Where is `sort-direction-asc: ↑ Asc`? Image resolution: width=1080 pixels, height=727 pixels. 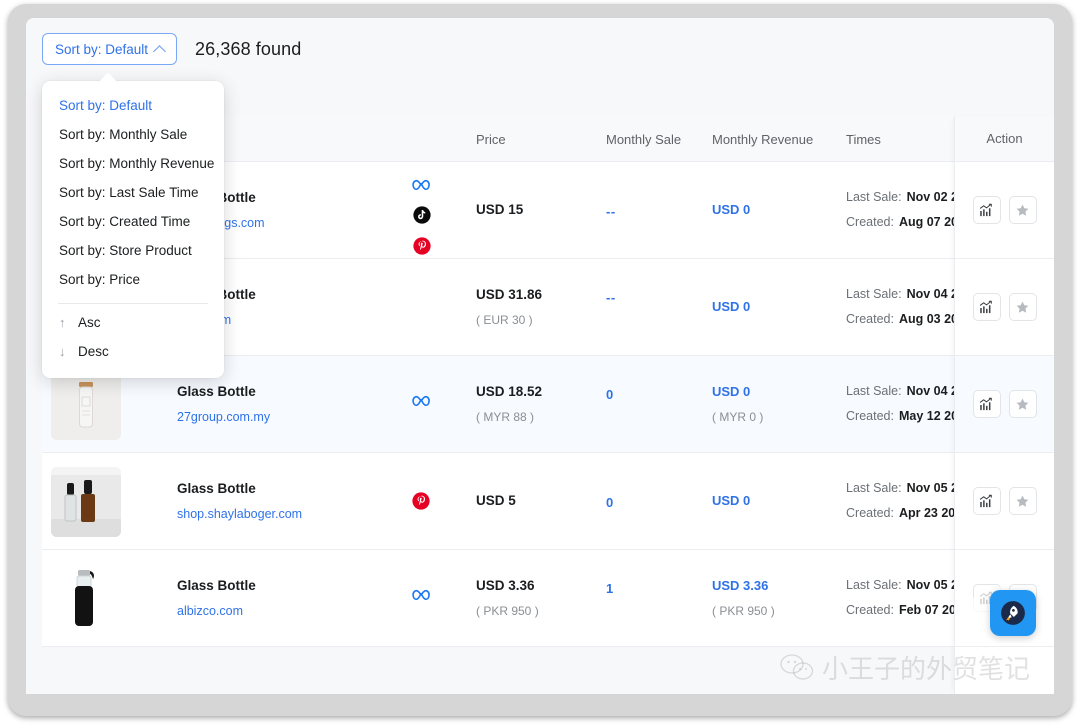 sort-direction-asc: ↑ Asc is located at coordinates (133, 322).